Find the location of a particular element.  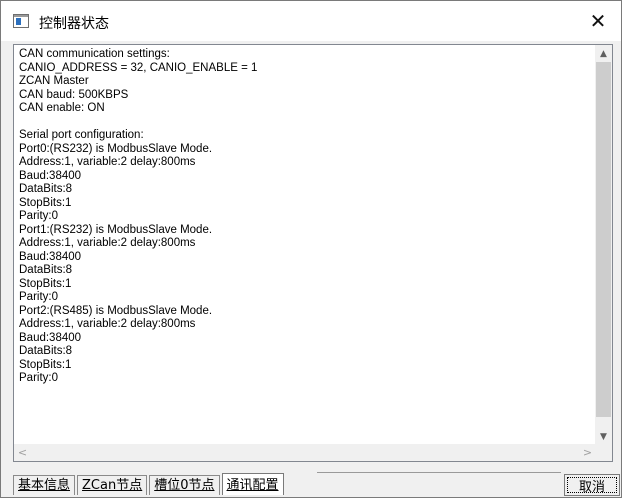

cancel-button: 取消 is located at coordinates (592, 485).